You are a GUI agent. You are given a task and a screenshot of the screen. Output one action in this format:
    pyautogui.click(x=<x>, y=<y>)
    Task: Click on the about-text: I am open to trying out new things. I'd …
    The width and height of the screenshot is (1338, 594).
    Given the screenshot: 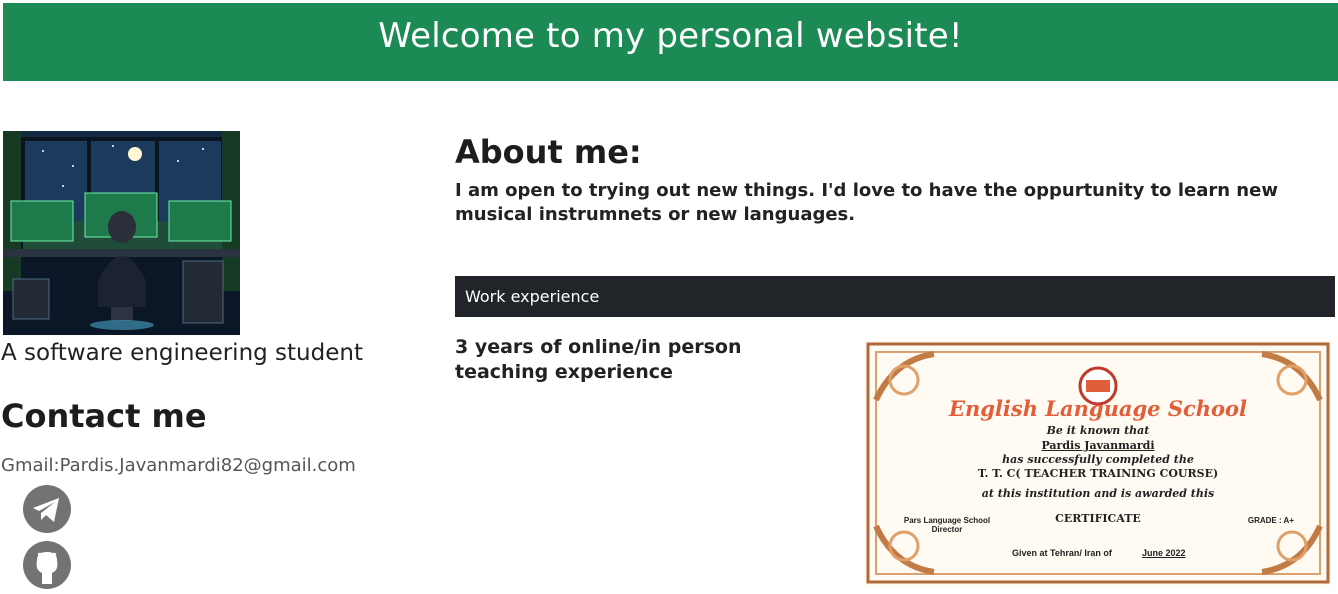 What is the action you would take?
    pyautogui.click(x=866, y=202)
    